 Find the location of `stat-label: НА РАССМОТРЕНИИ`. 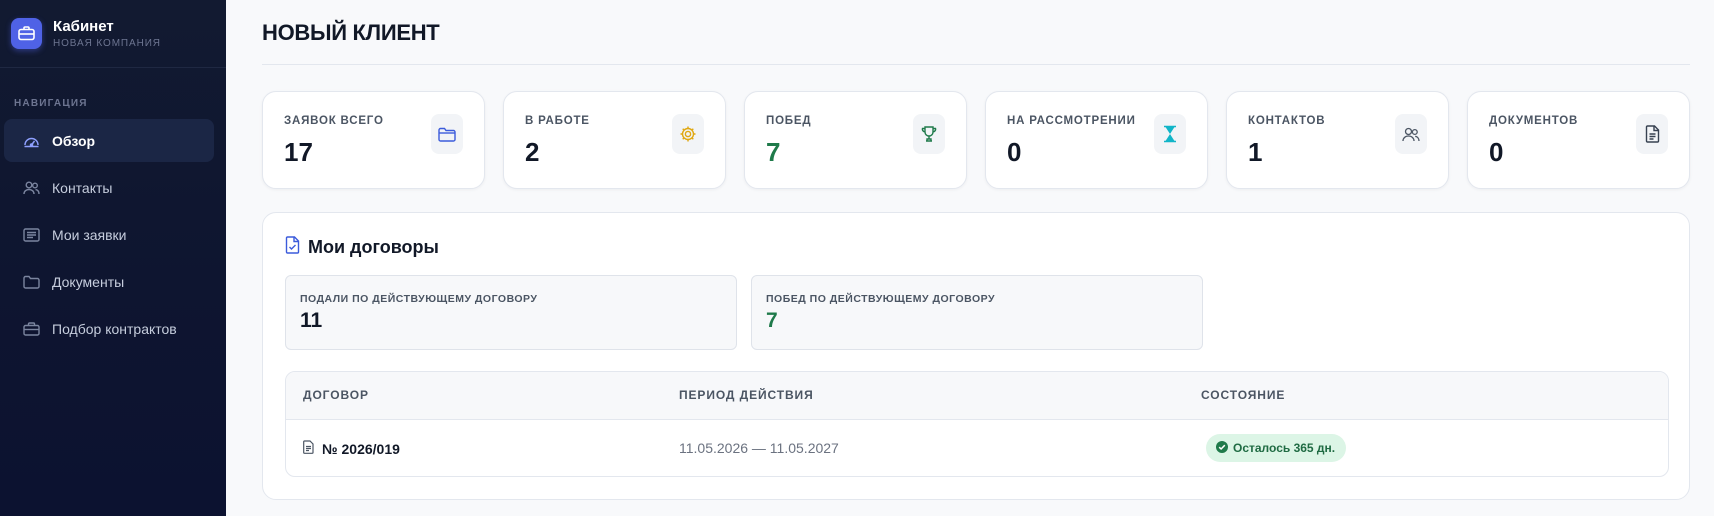

stat-label: НА РАССМОТРЕНИИ is located at coordinates (1071, 121).